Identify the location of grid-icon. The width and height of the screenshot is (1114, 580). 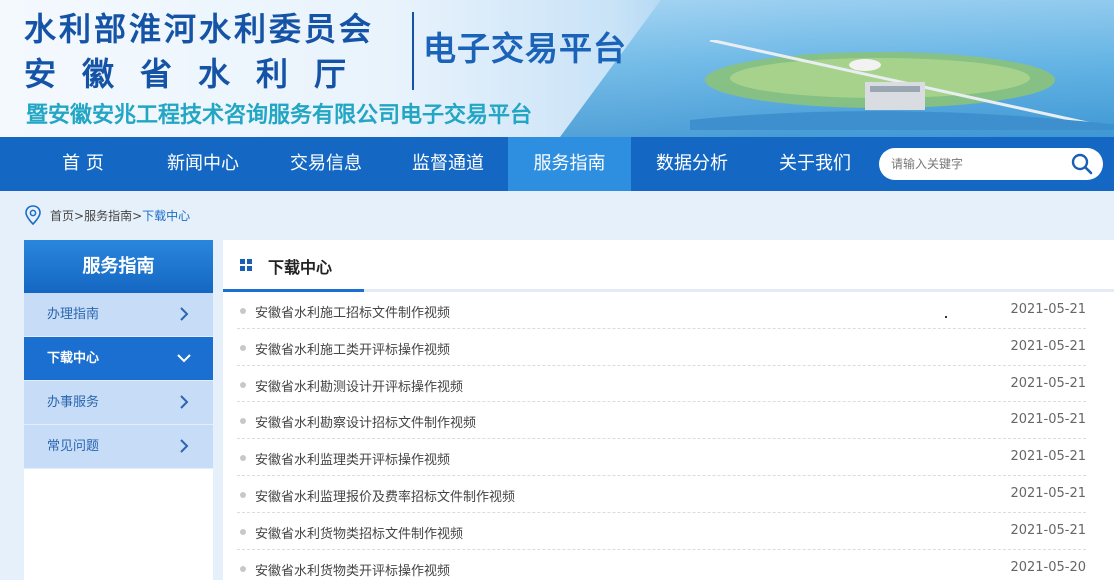
(246, 265).